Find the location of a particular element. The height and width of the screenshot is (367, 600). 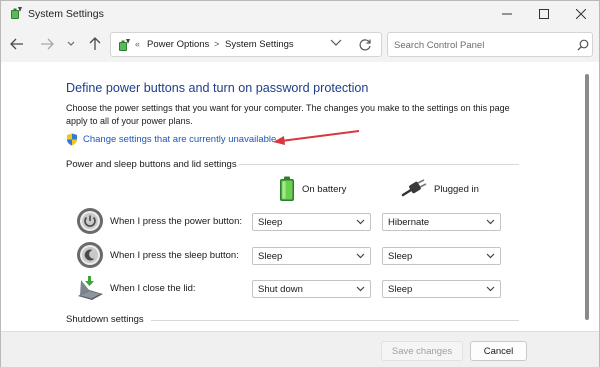

maximize-button is located at coordinates (543, 13).